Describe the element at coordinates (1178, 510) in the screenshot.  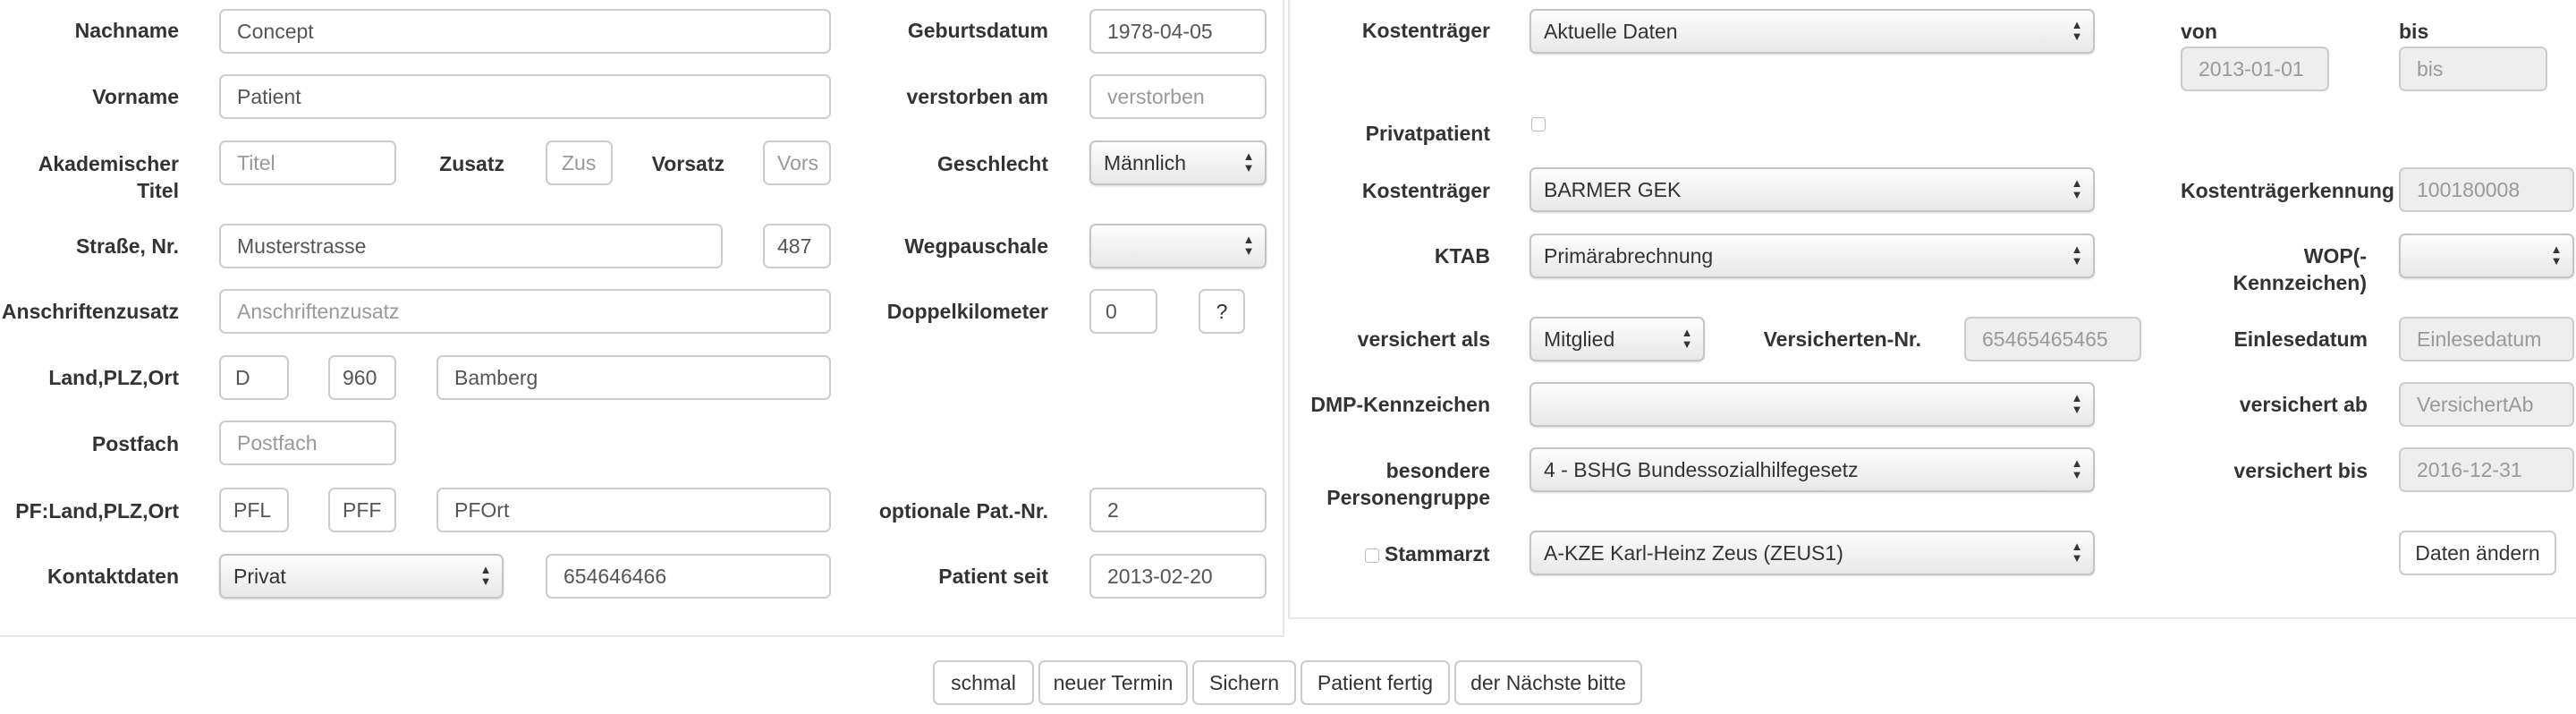
I see `optionale-pat-nr-input: 2` at that location.